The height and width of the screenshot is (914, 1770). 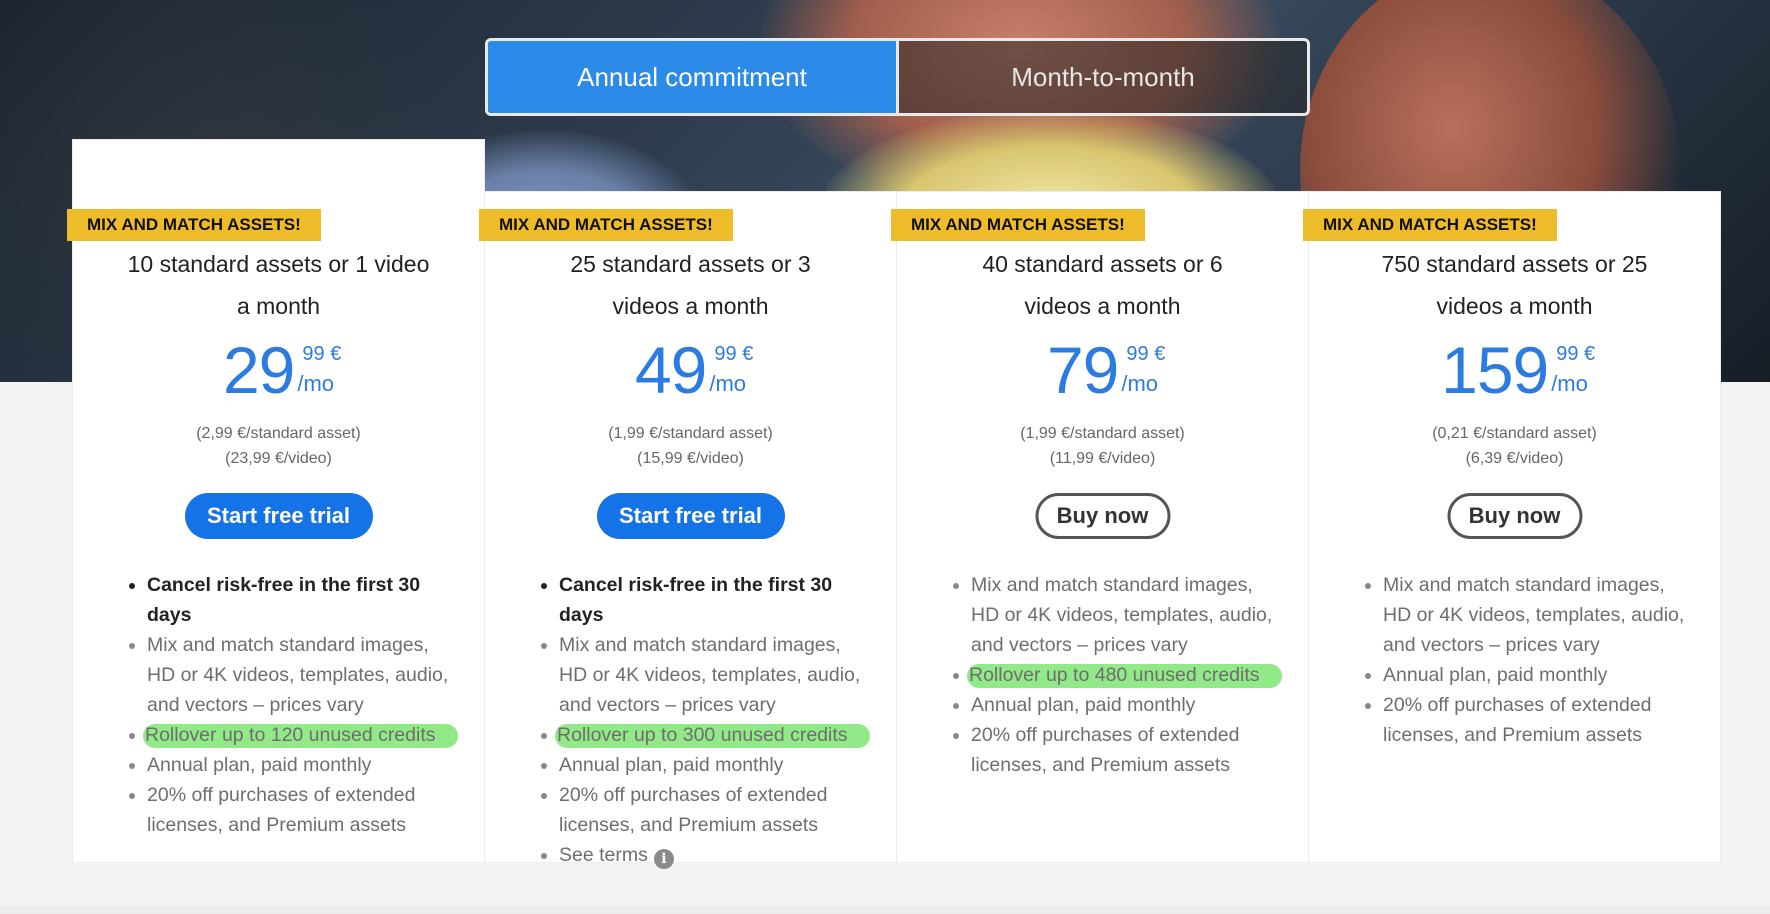 I want to click on see-terms-link: See terms, so click(x=603, y=855).